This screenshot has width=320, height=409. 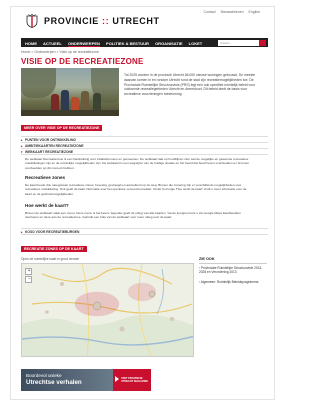 I want to click on magazine-cta: VISIT PROVINCIE UTRECHT MAGAZINE, so click(x=132, y=380).